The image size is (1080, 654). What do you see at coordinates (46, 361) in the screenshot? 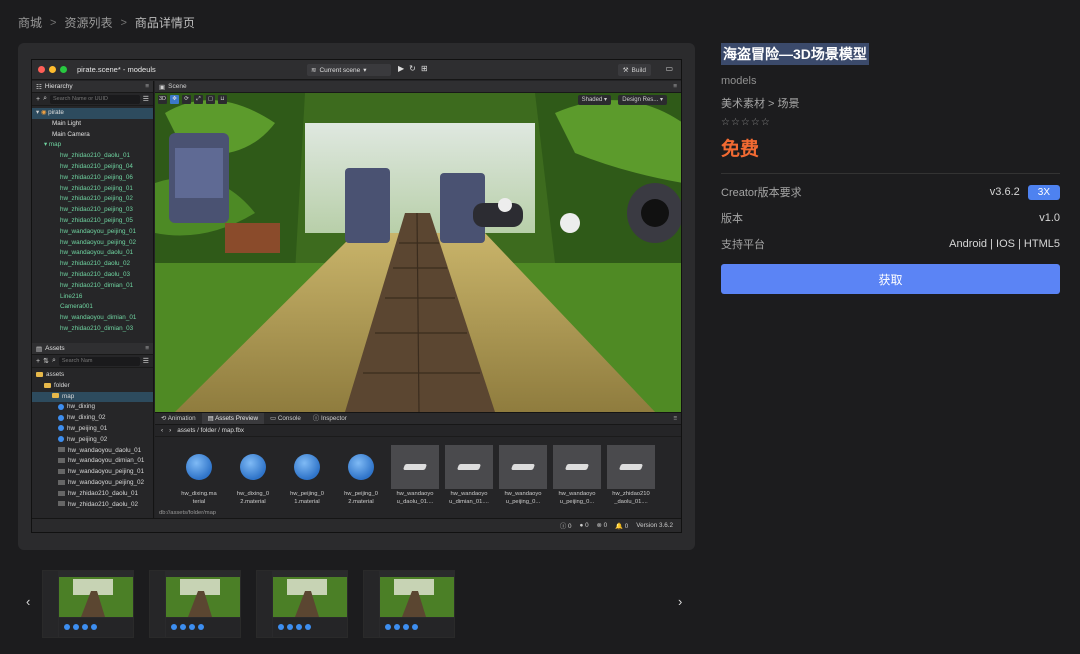
I see `sort-icon: ⇅` at bounding box center [46, 361].